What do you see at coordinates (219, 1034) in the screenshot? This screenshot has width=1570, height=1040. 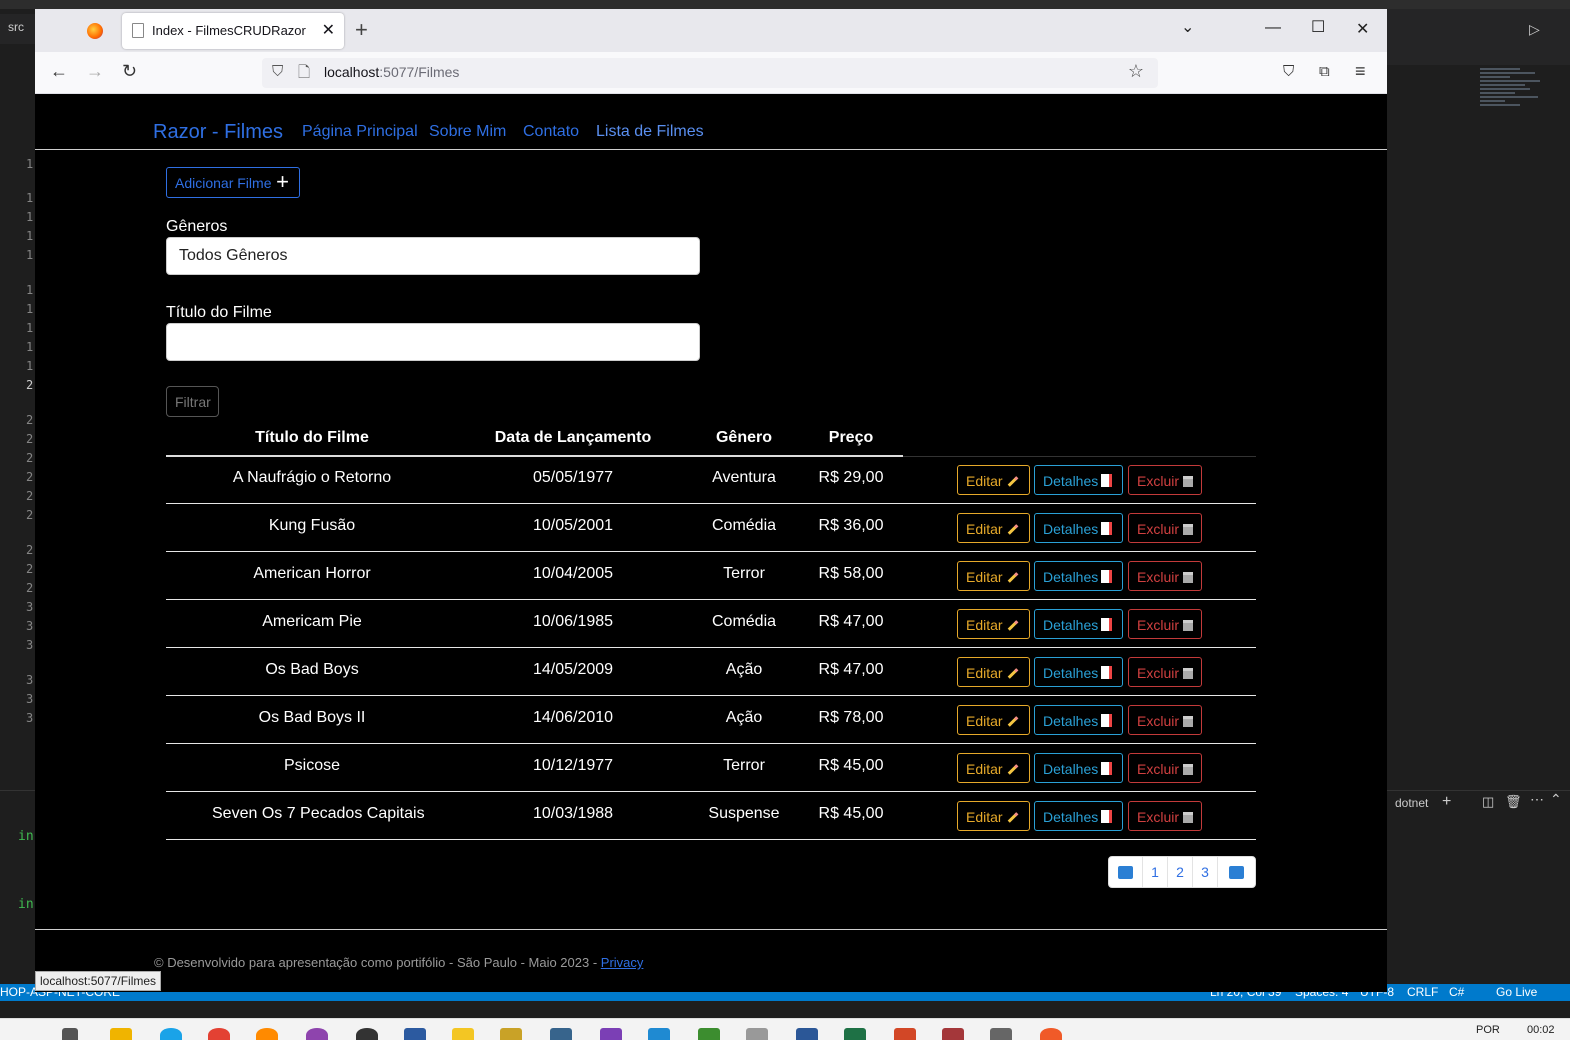 I see `chrome-icon` at bounding box center [219, 1034].